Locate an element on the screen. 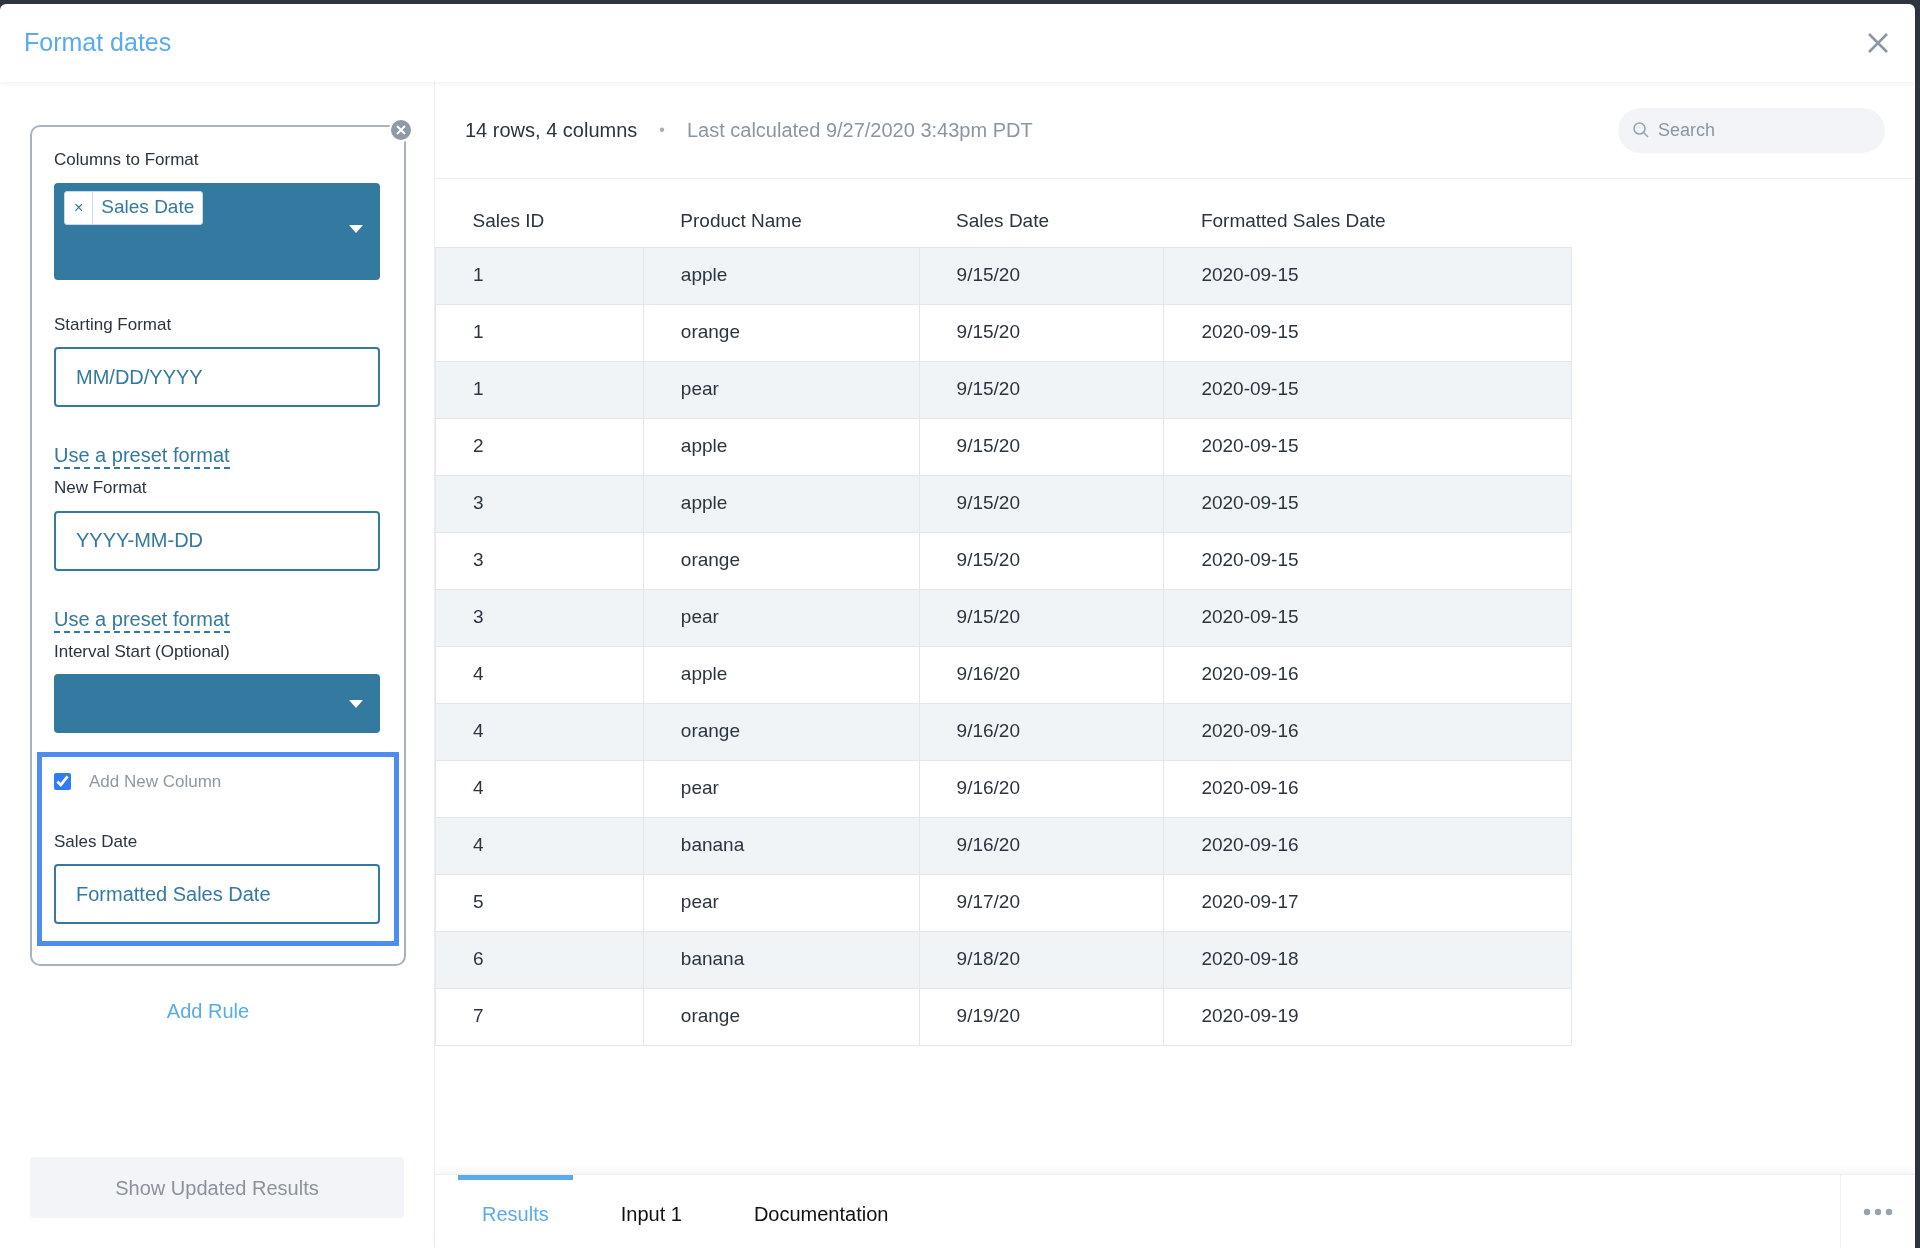  table-cell: 2020-09-18 is located at coordinates (1367, 959).